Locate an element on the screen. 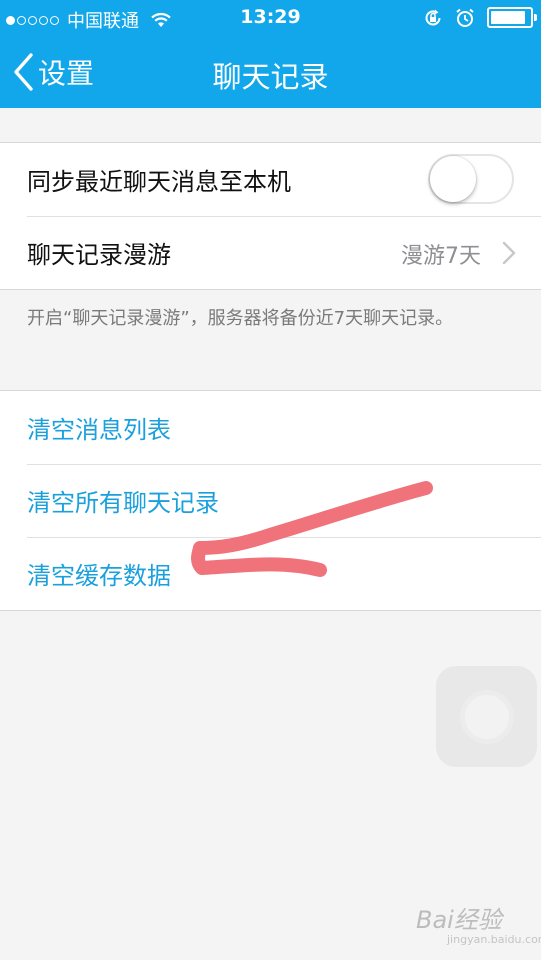 This screenshot has height=960, width=541. sync-recent-messages-toggle is located at coordinates (471, 179).